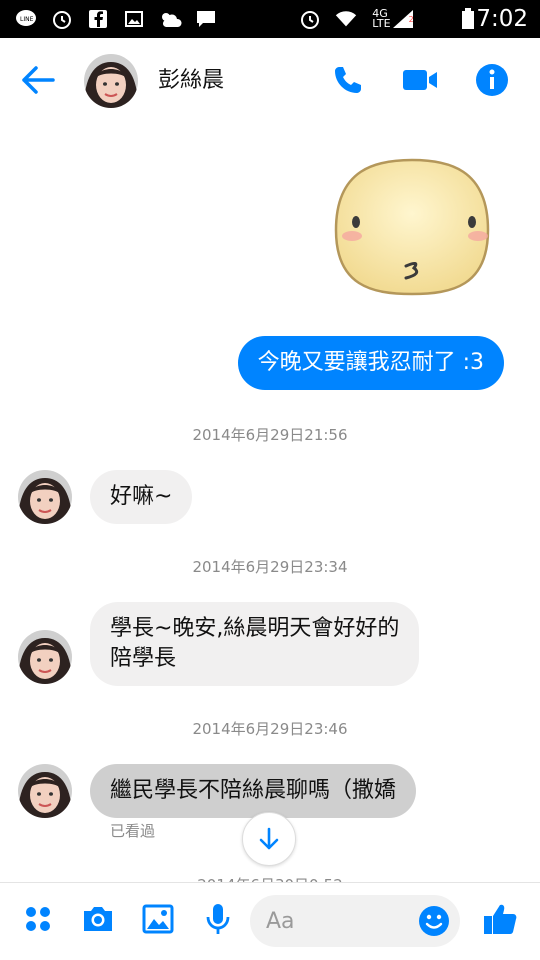  I want to click on incoming-message-bubble: 繼民學長不陪絲晨聊嗎（撒嬌, so click(253, 791).